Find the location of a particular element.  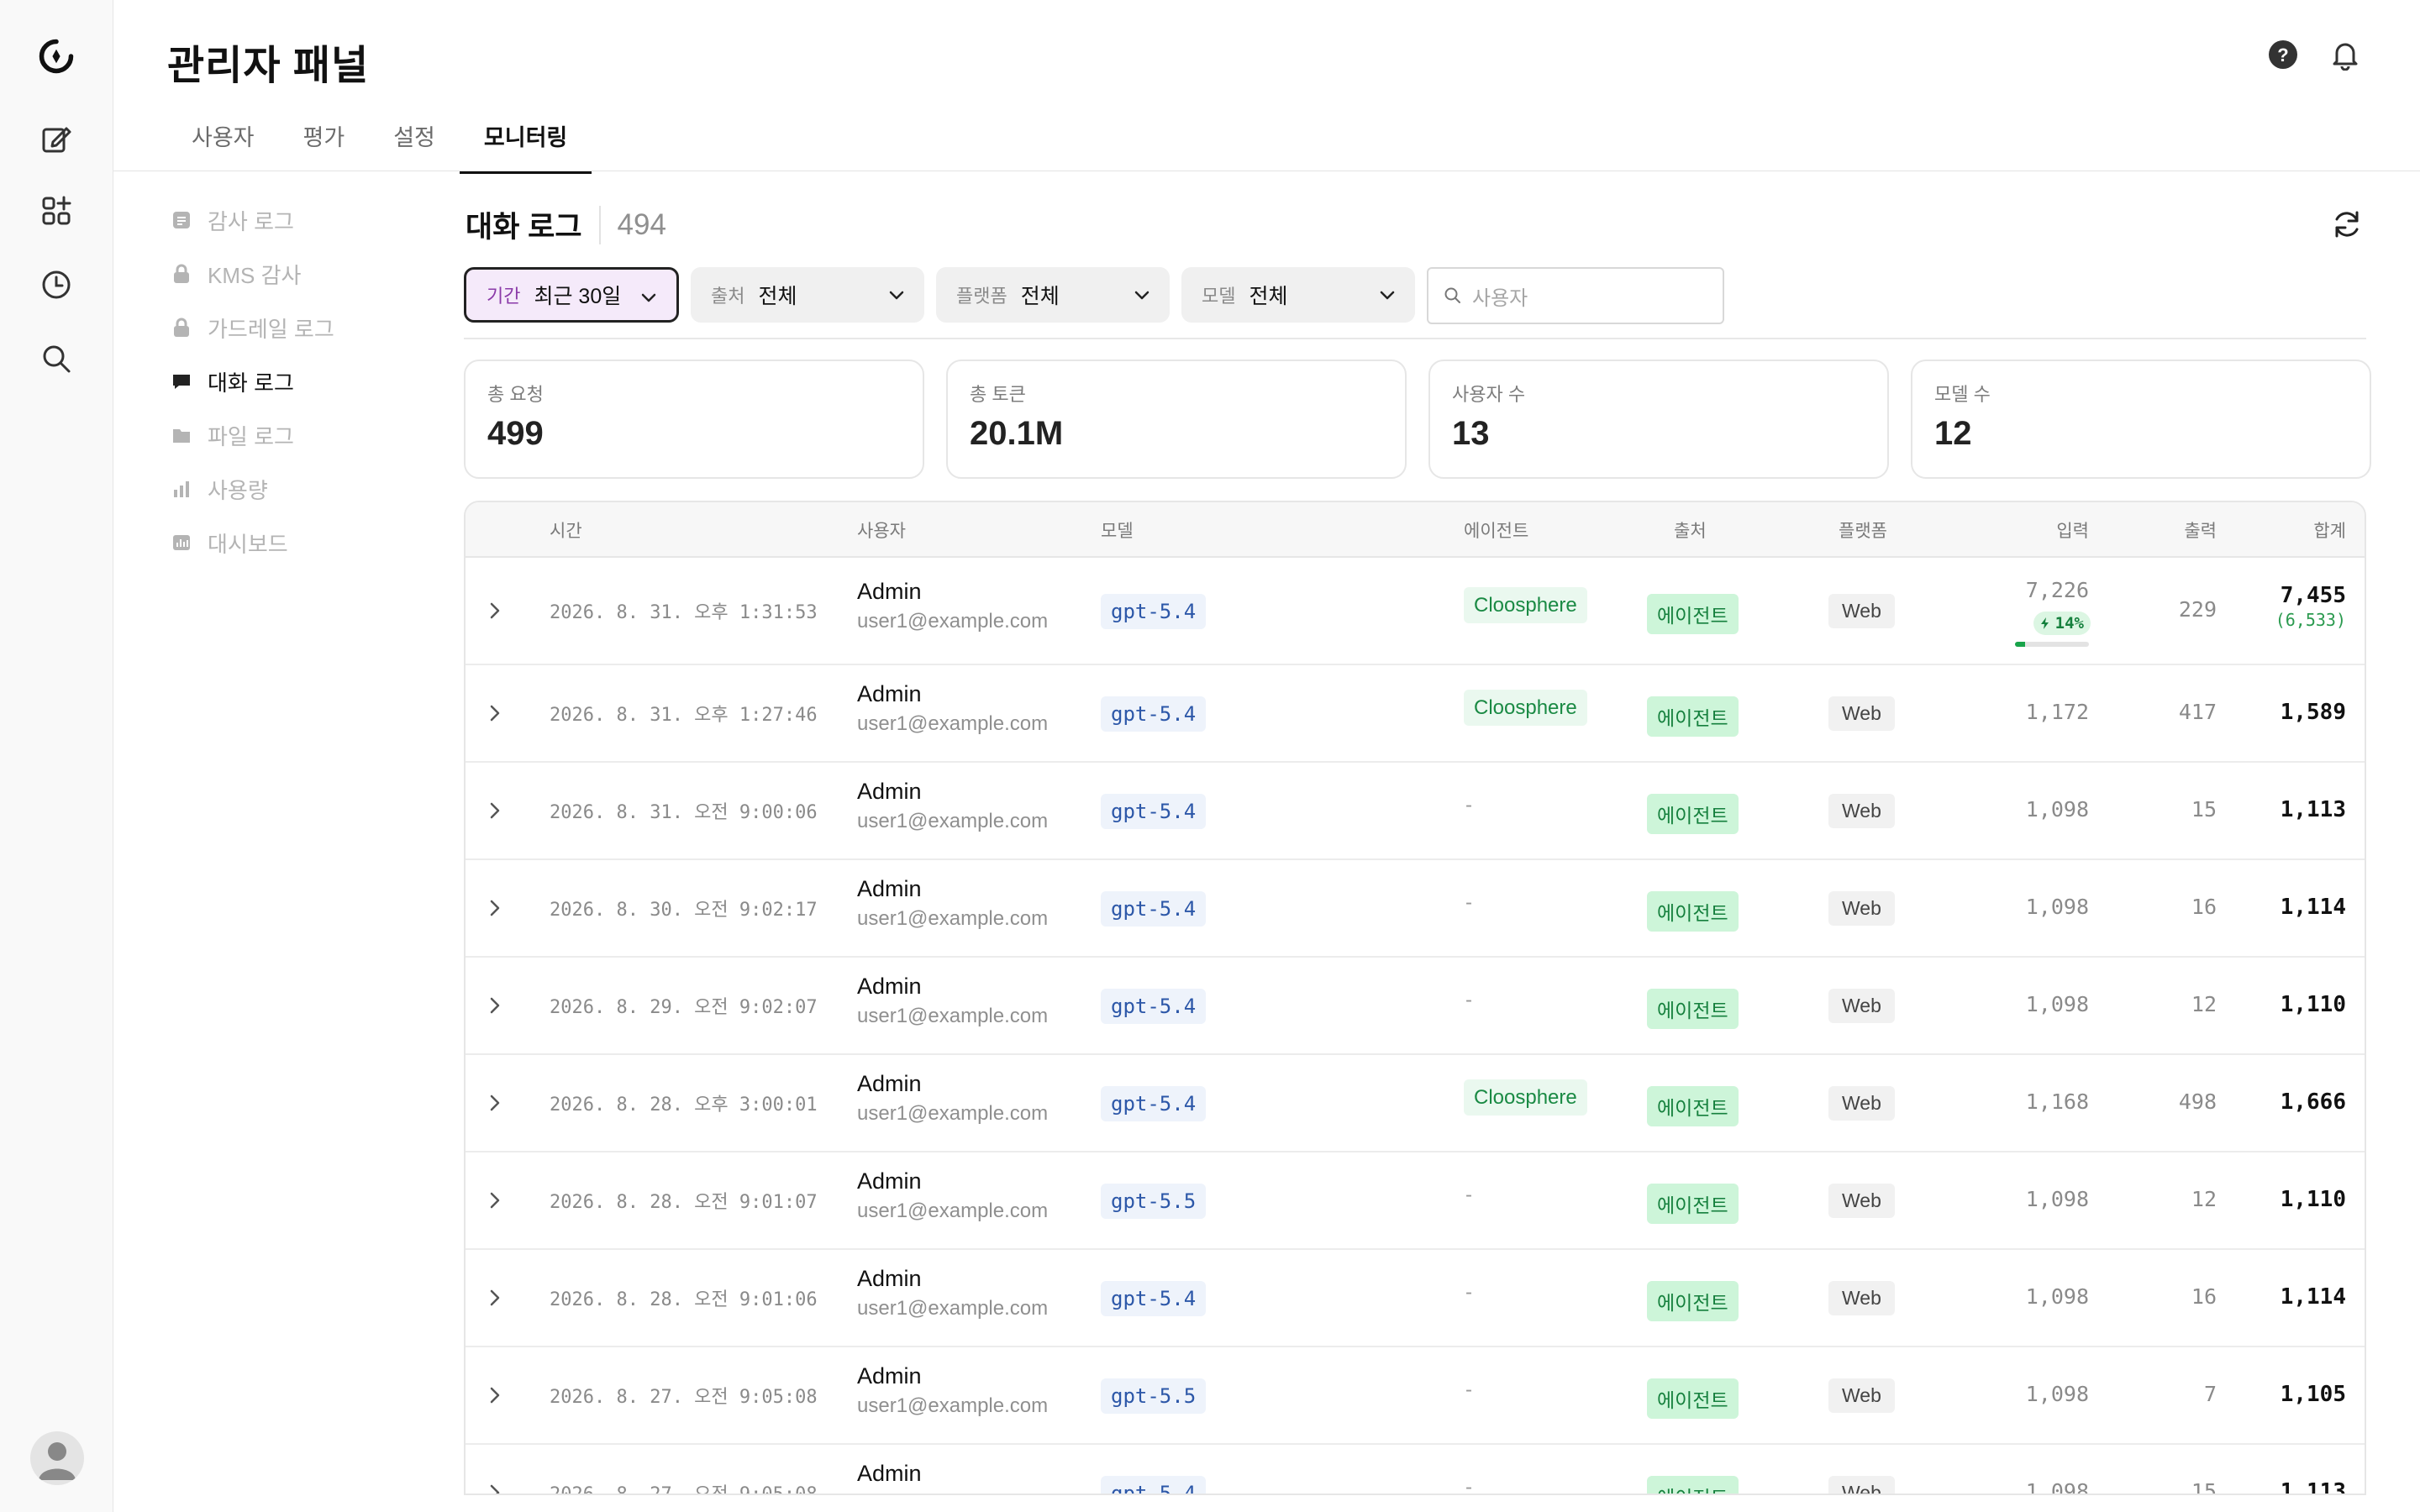

column-header-model: 모델 is located at coordinates (1117, 530).